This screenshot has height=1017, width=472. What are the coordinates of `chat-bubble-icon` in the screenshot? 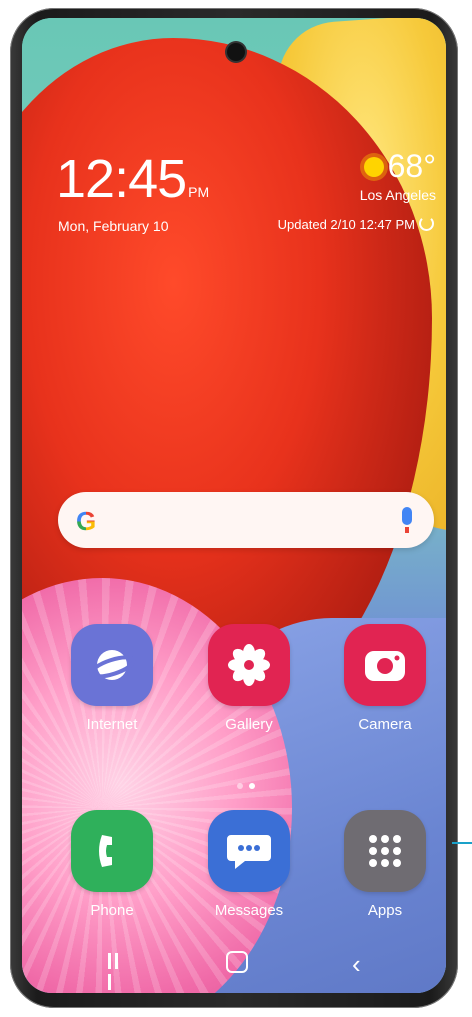 It's located at (249, 851).